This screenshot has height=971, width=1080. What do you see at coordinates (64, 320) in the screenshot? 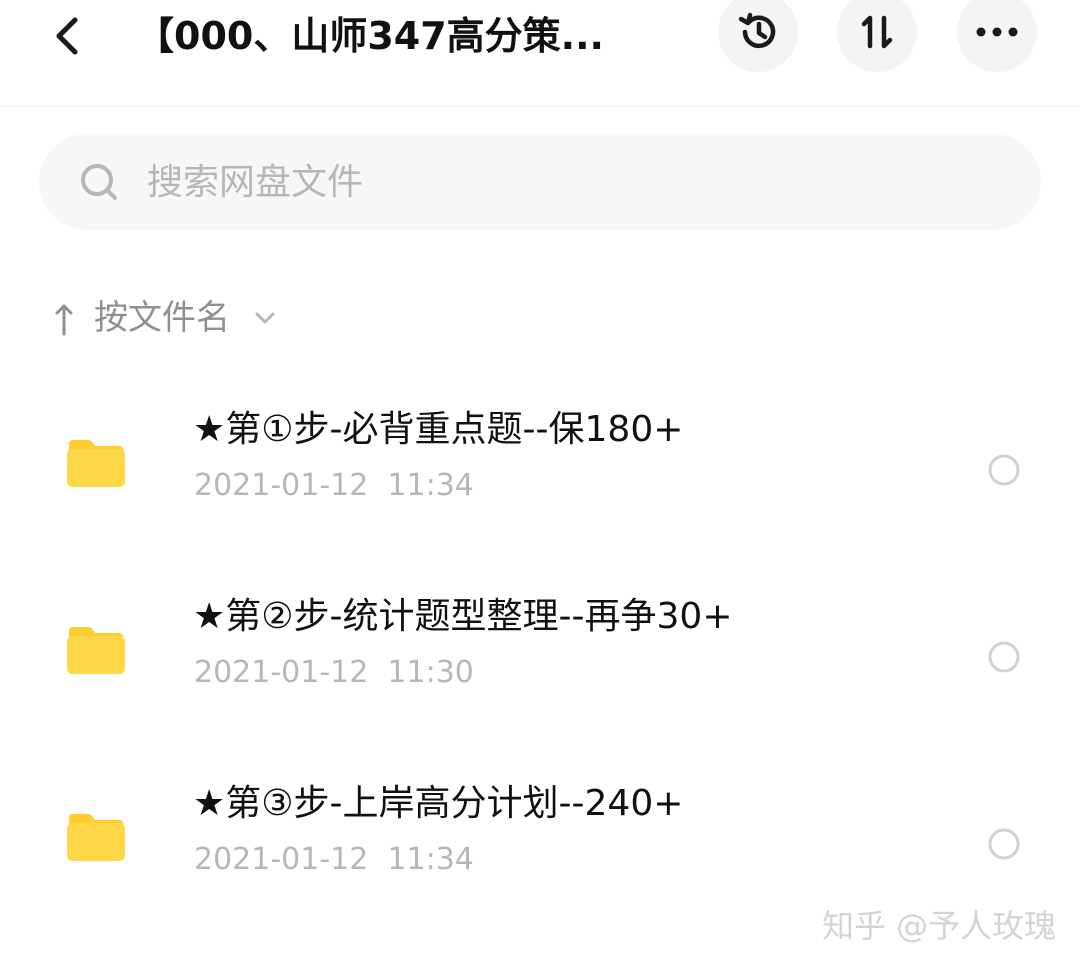
I see `arrow-up-icon` at bounding box center [64, 320].